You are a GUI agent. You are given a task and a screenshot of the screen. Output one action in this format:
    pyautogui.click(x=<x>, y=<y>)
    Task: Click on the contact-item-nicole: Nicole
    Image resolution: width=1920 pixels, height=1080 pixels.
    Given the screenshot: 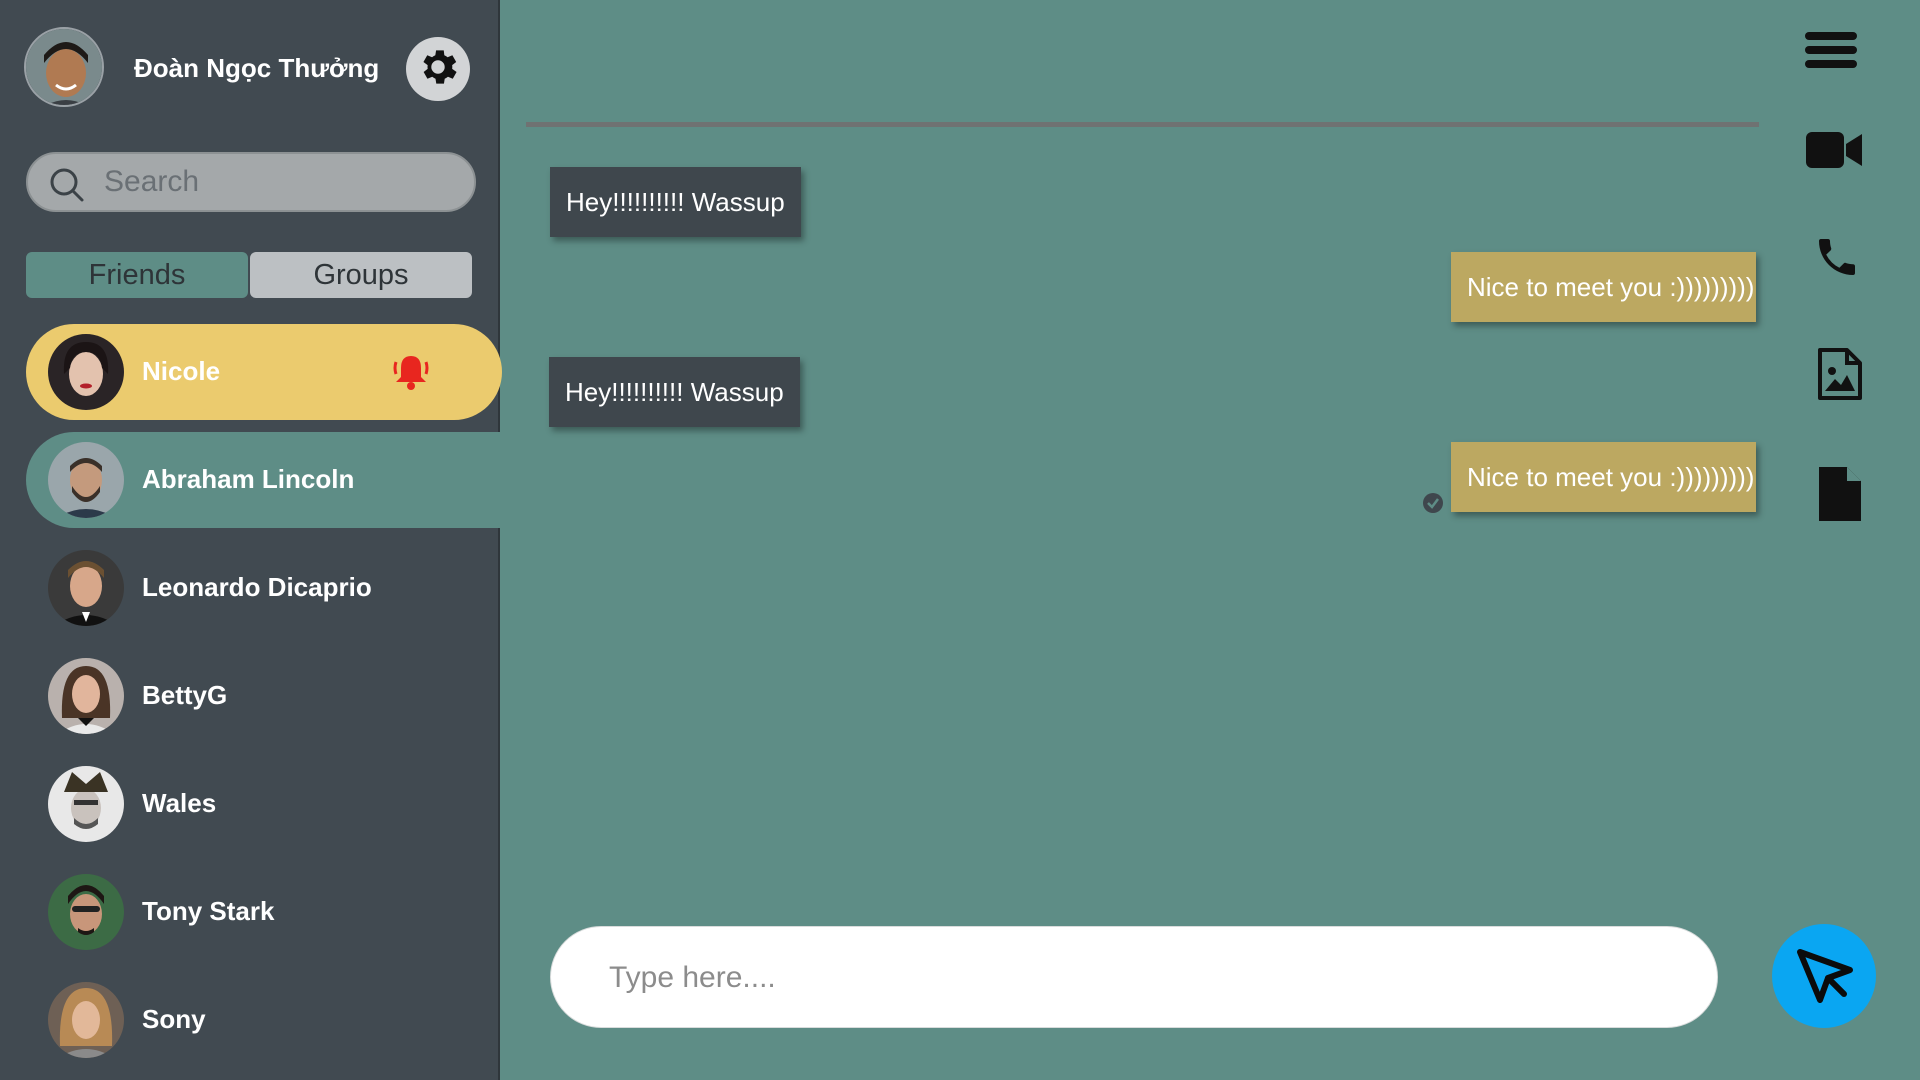 What is the action you would take?
    pyautogui.click(x=264, y=372)
    